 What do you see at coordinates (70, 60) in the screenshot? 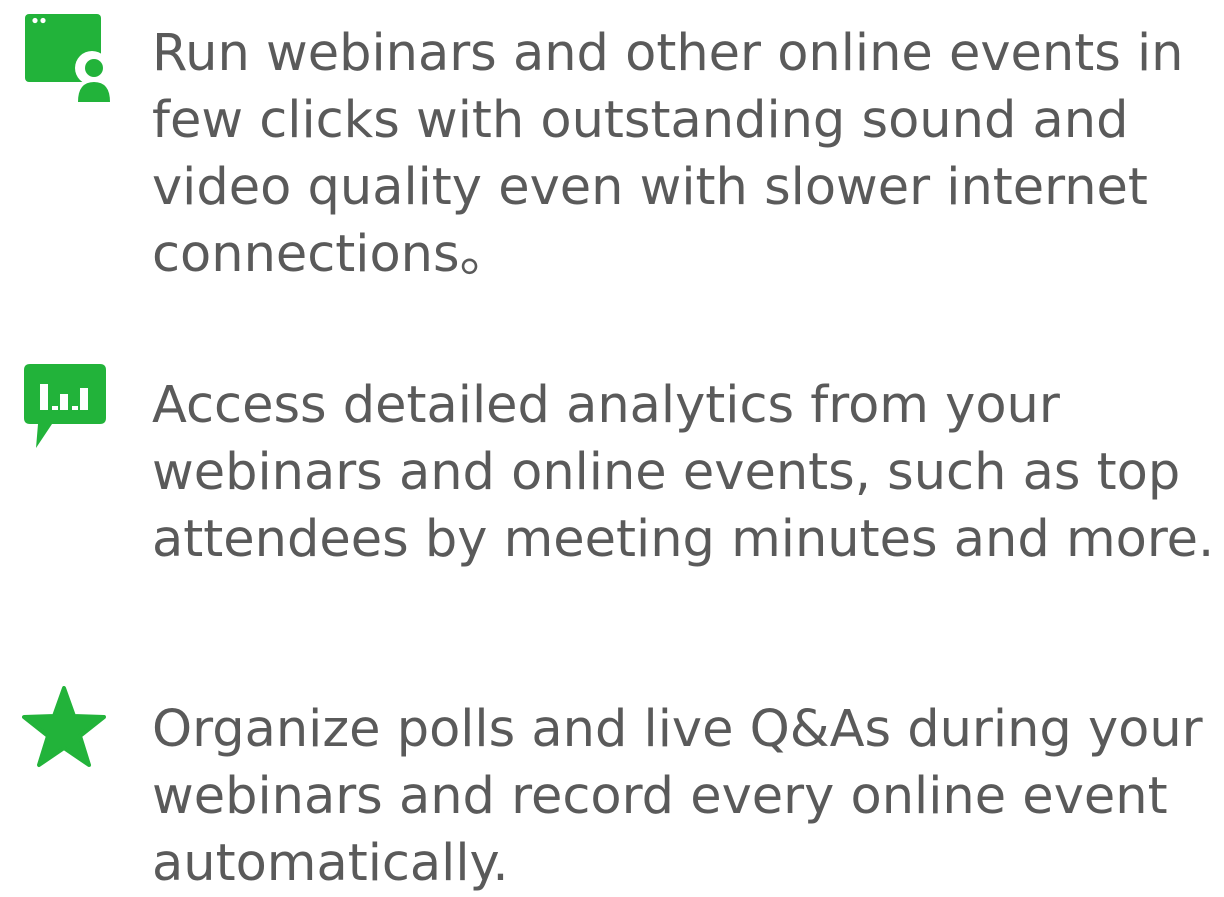
I see `webinar-presenter-icon` at bounding box center [70, 60].